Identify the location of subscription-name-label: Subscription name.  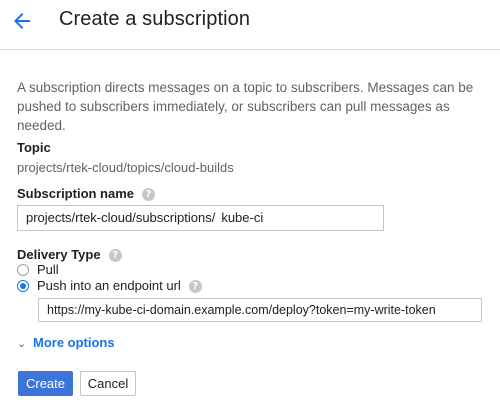
(76, 193).